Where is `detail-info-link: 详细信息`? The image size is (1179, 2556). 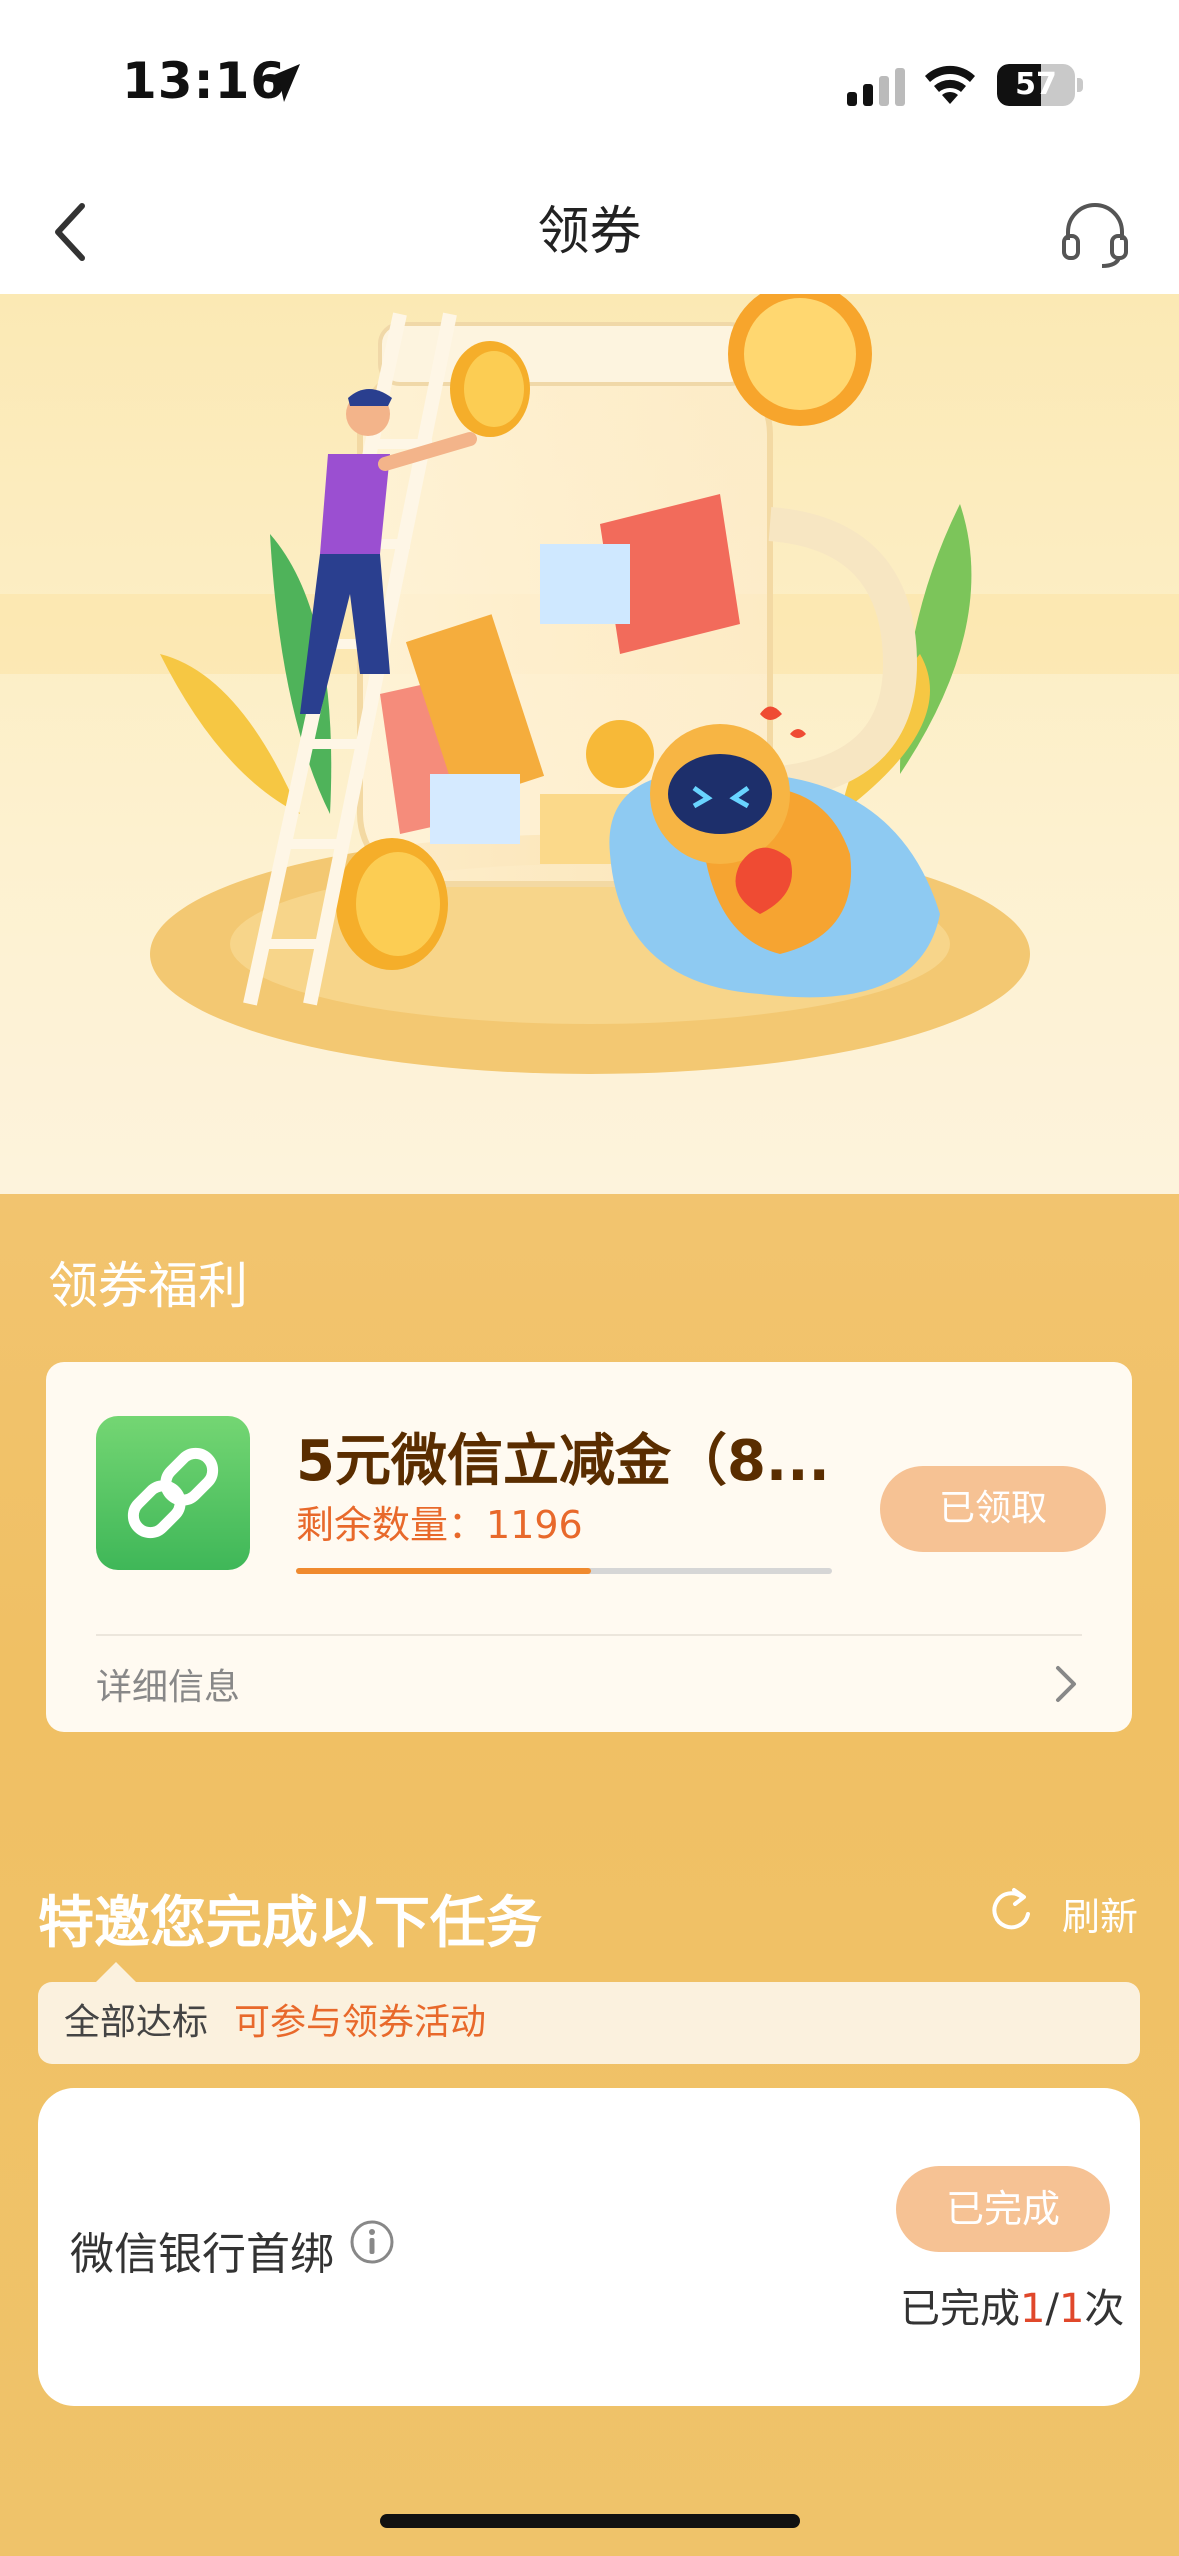
detail-info-link: 详细信息 is located at coordinates (168, 1684).